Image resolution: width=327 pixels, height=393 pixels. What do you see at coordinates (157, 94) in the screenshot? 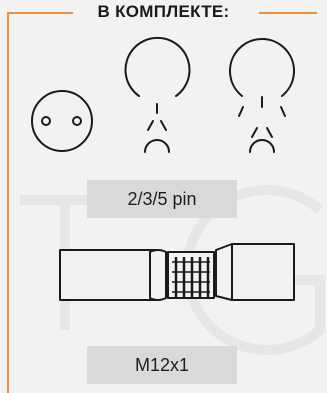
I see `socket-3-pin-icon` at bounding box center [157, 94].